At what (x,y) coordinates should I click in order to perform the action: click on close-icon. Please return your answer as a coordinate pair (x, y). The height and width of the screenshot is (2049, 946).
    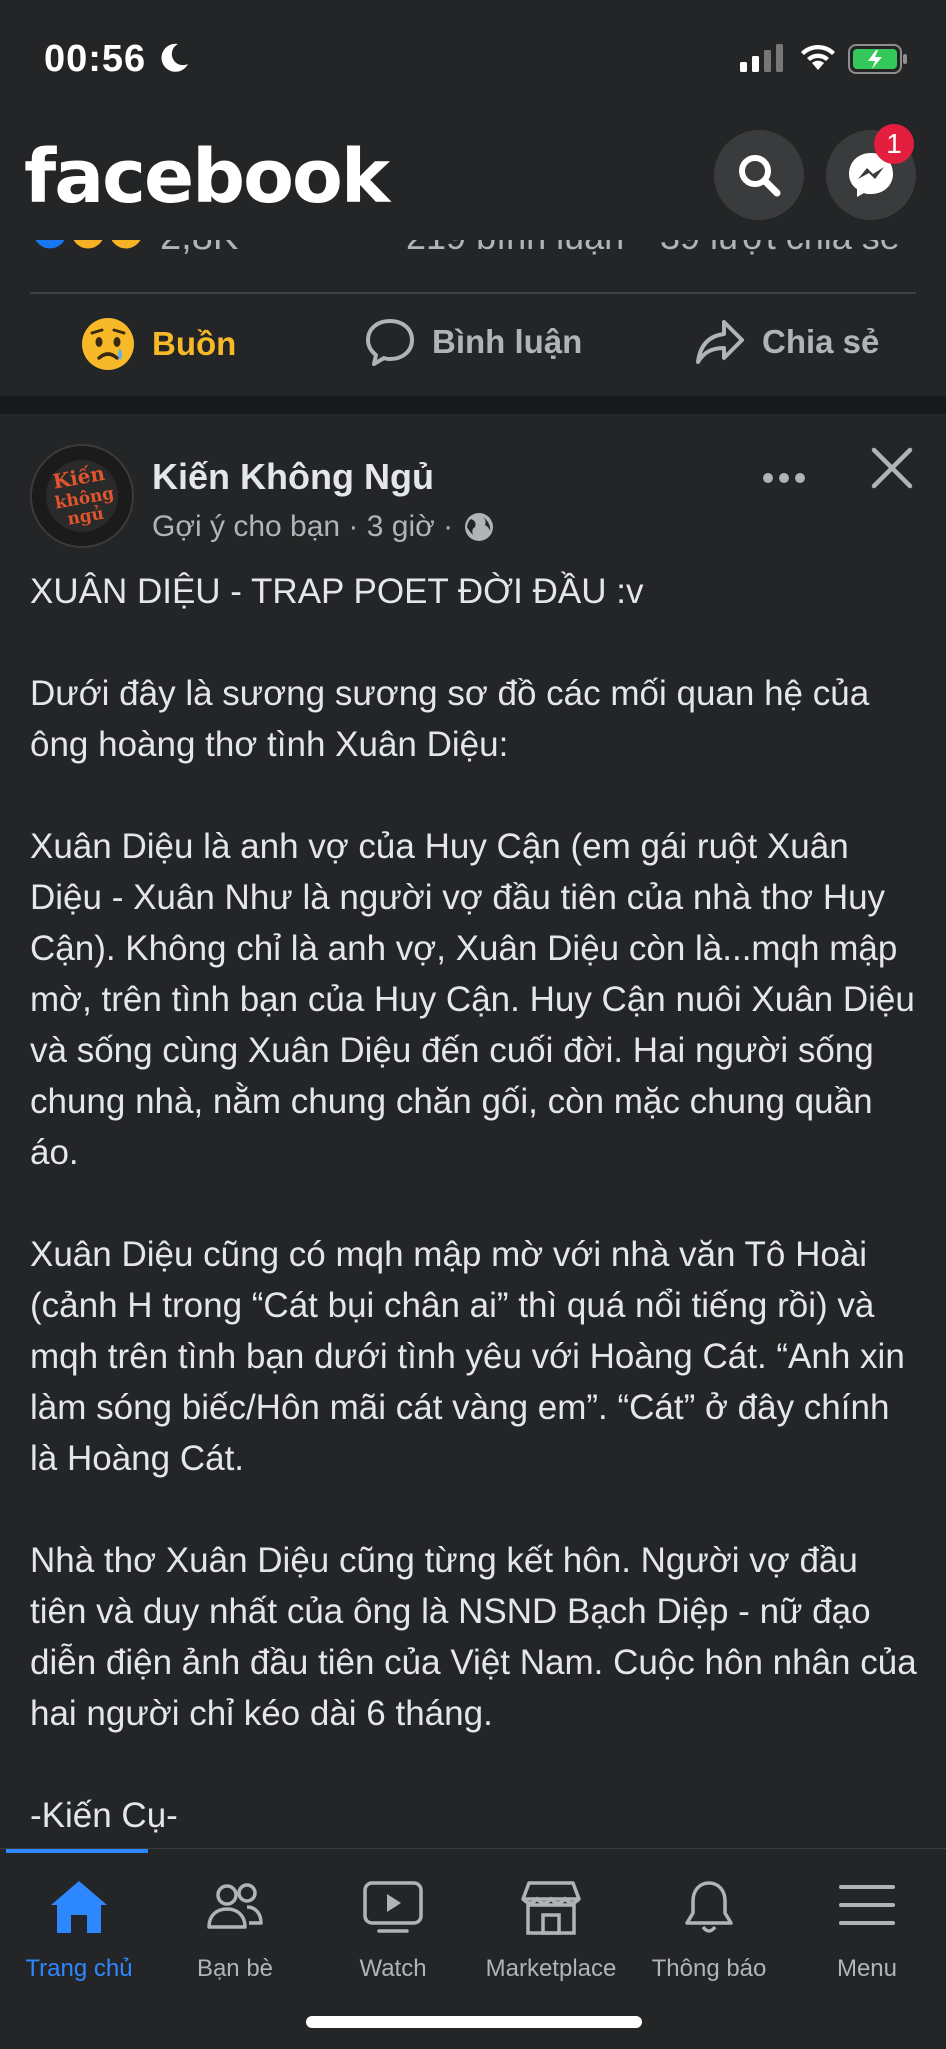
    Looking at the image, I should click on (892, 468).